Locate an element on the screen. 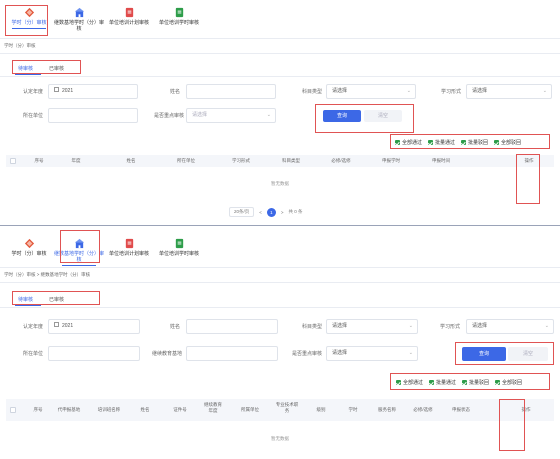 The height and width of the screenshot is (459, 560). subject-label: 科目类型 is located at coordinates (311, 327).